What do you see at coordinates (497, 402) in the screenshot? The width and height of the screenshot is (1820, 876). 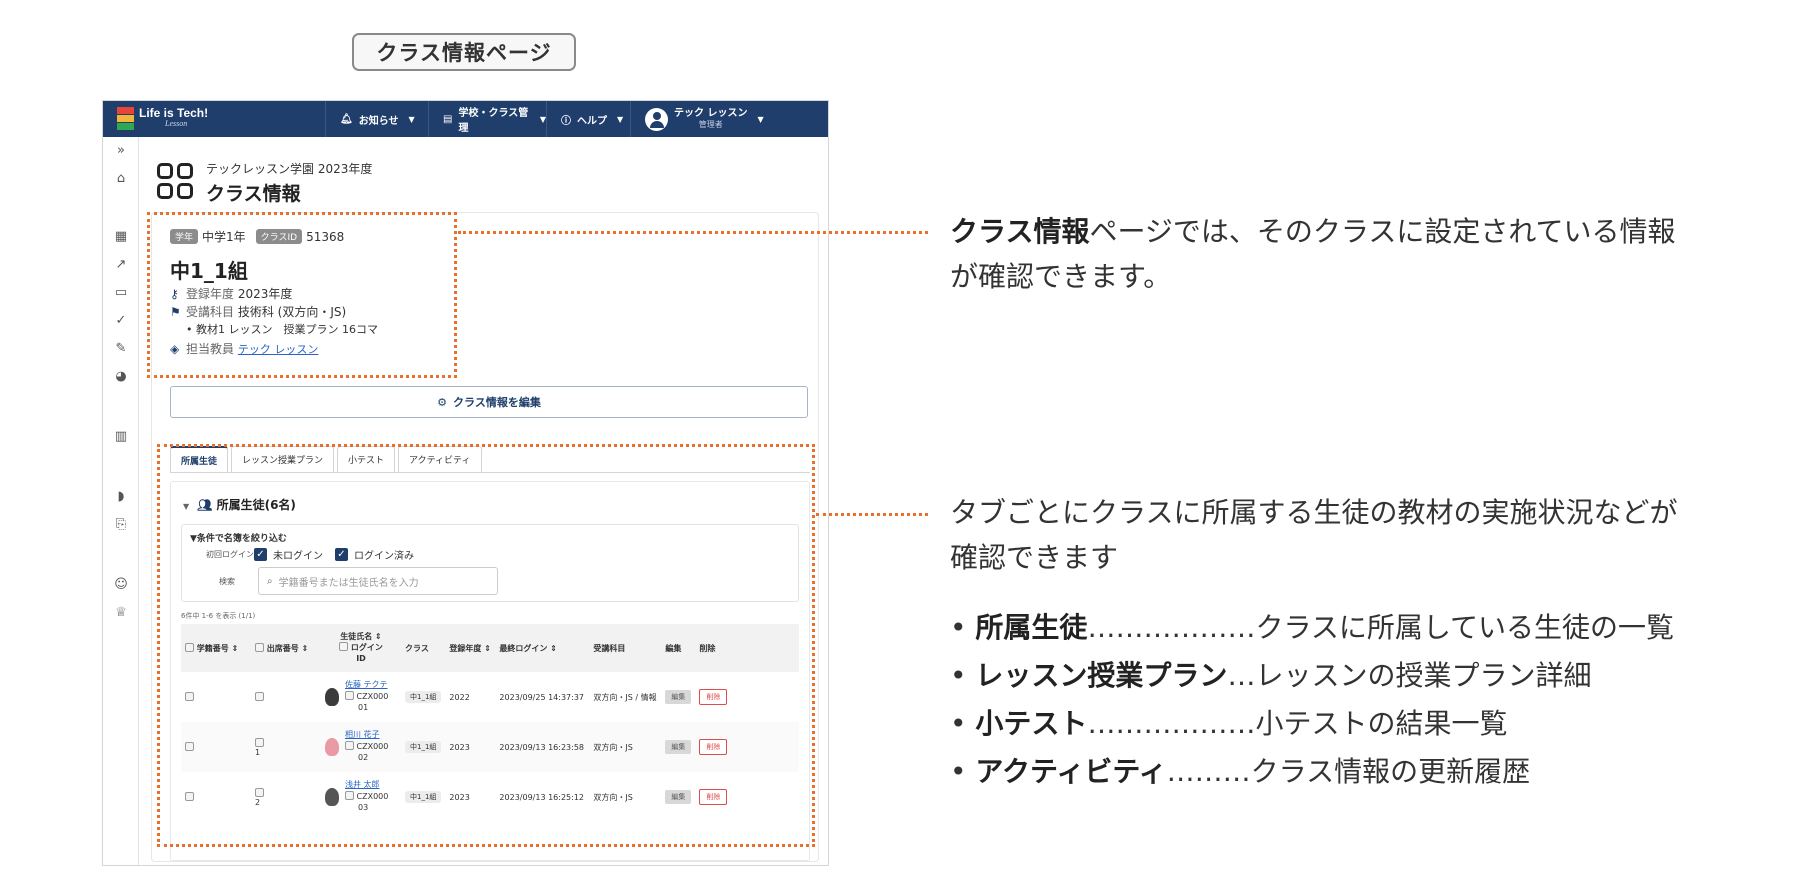 I see `edit-class-label: クラス情報を編集` at bounding box center [497, 402].